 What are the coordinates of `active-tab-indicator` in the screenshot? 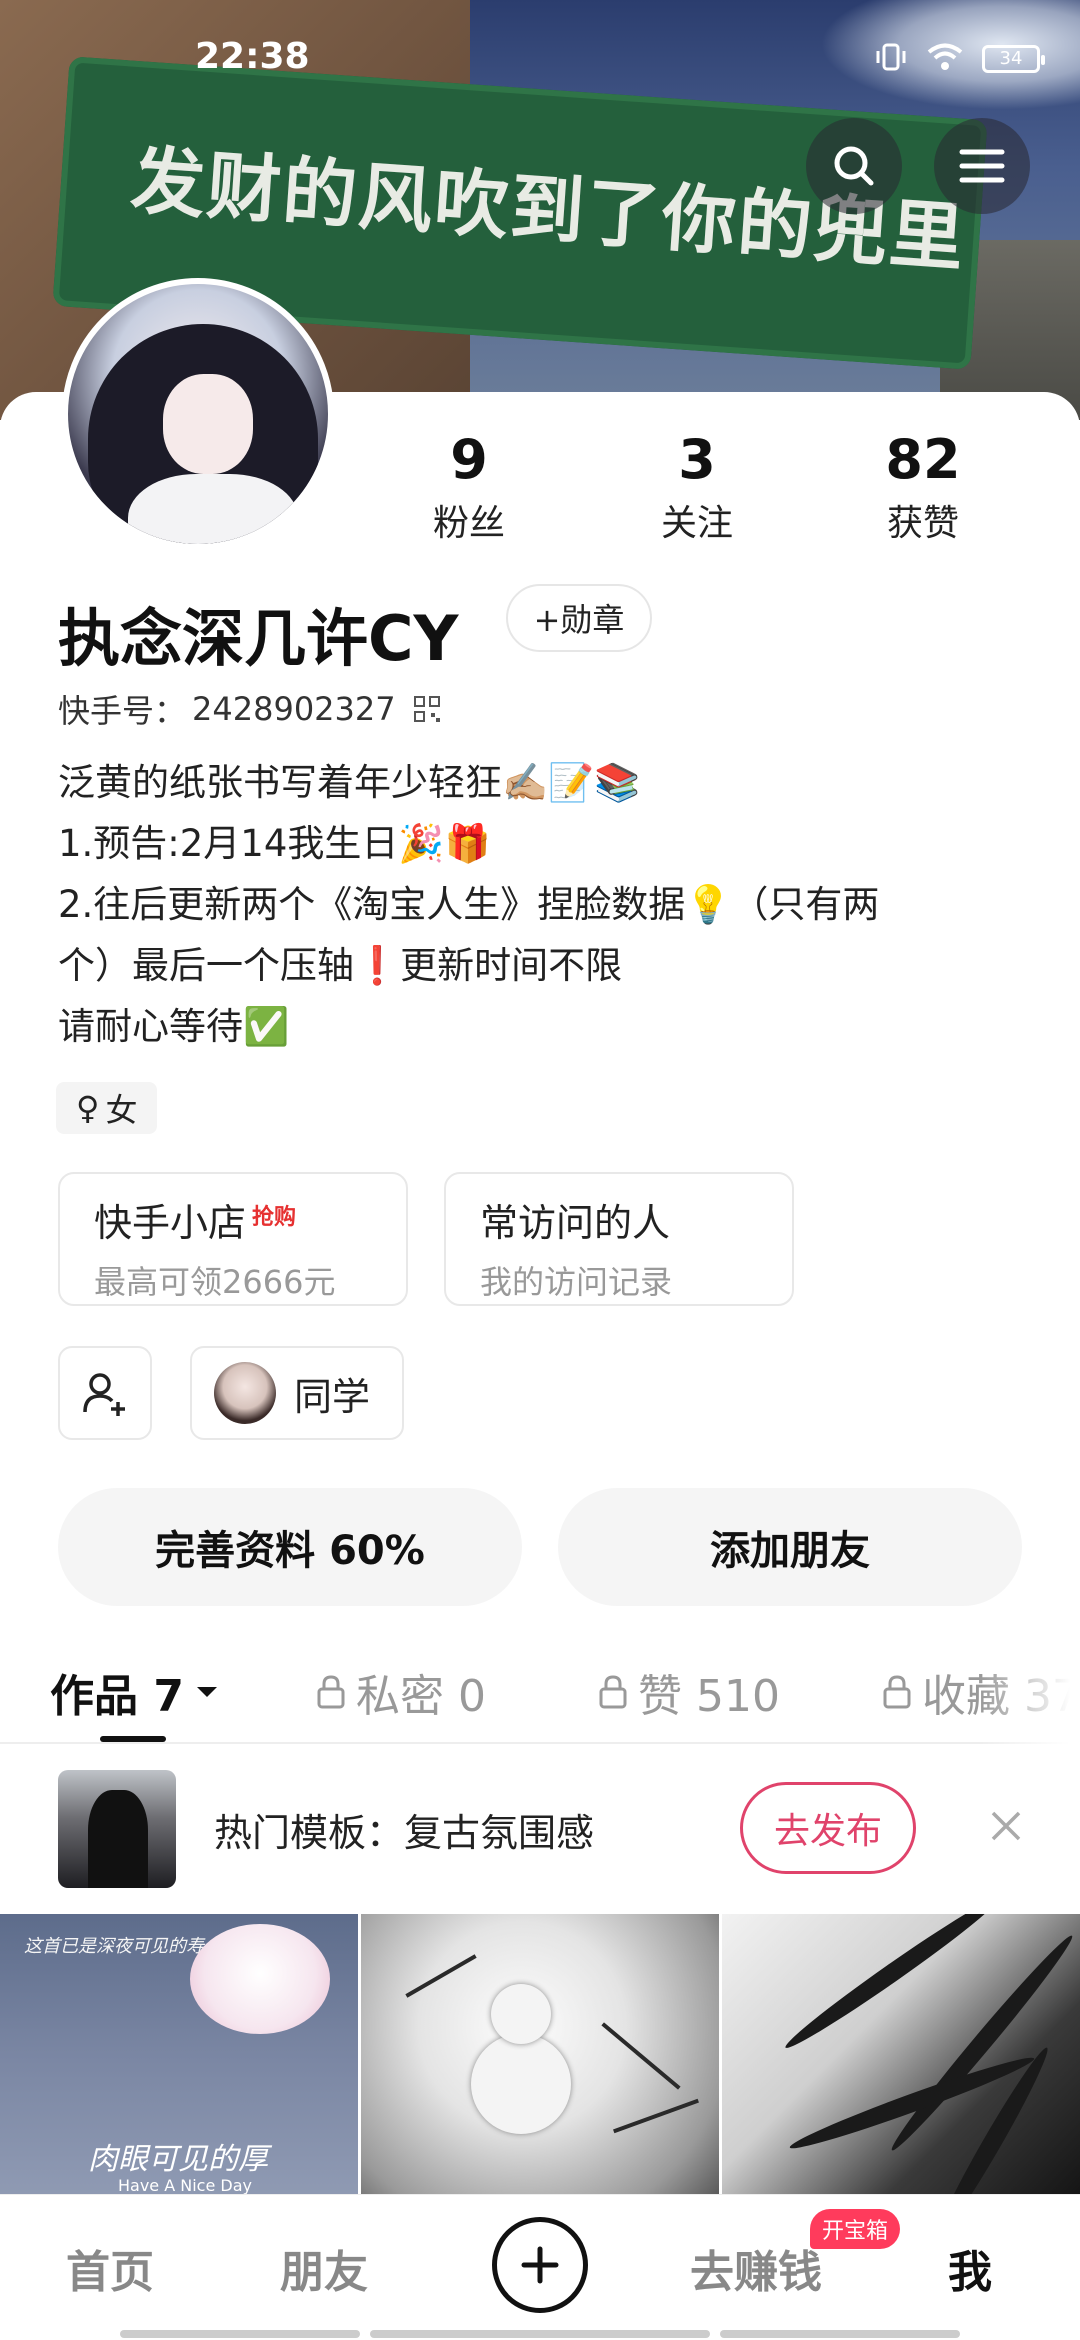 It's located at (133, 1739).